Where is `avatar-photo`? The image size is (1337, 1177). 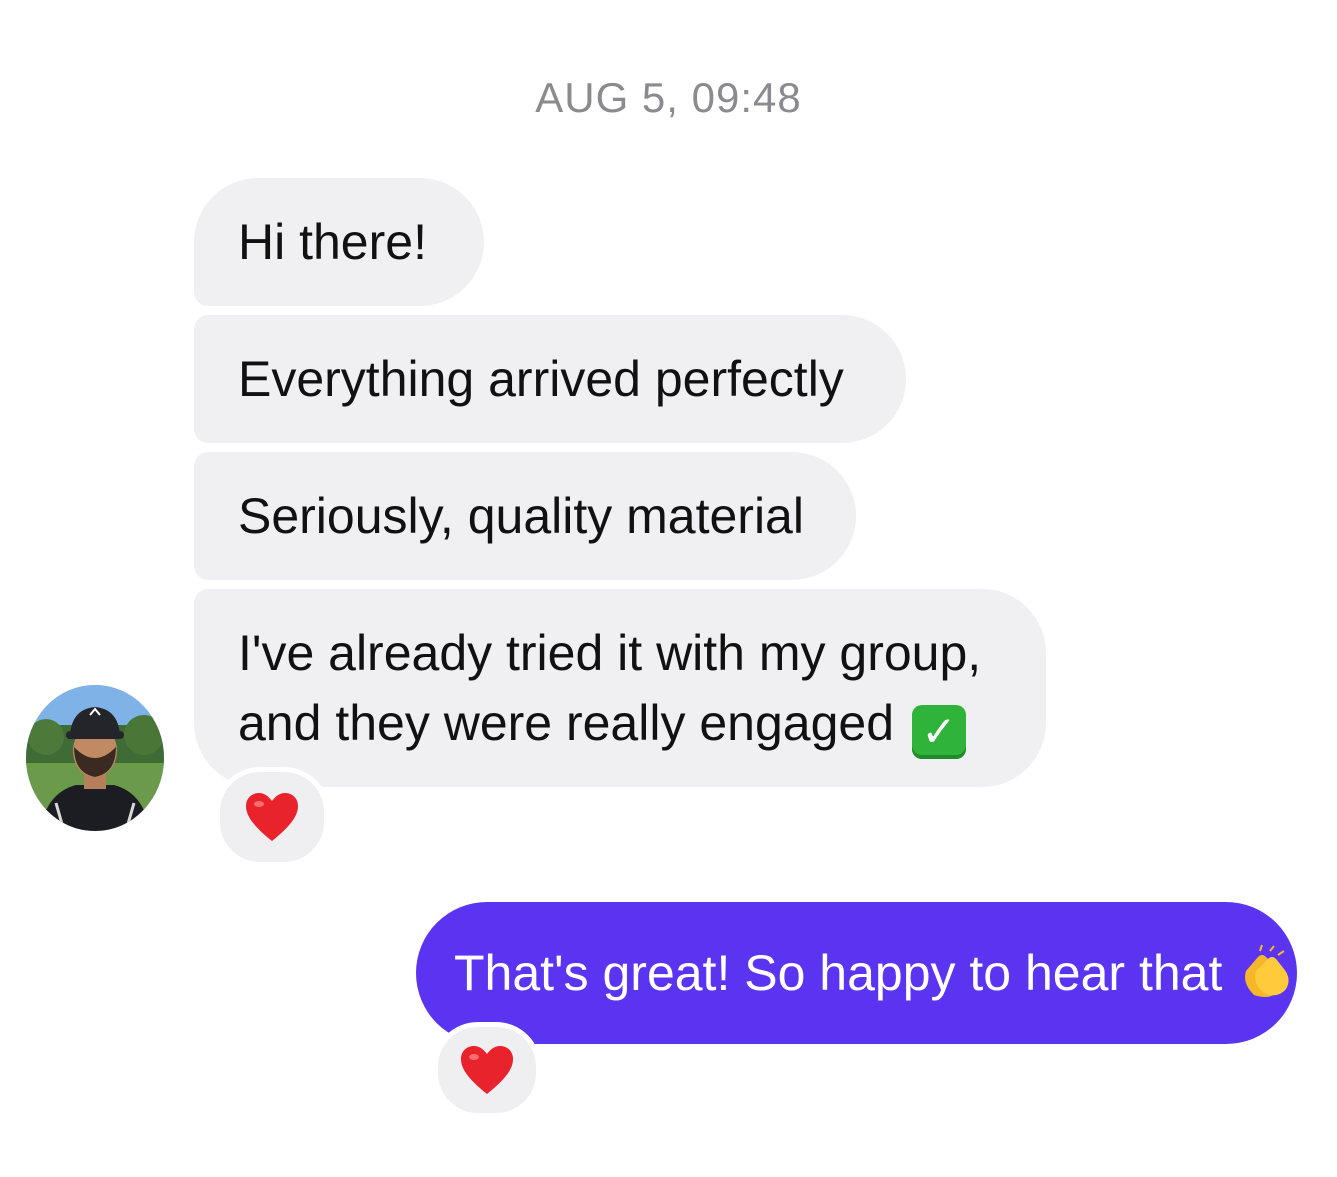
avatar-photo is located at coordinates (95, 758).